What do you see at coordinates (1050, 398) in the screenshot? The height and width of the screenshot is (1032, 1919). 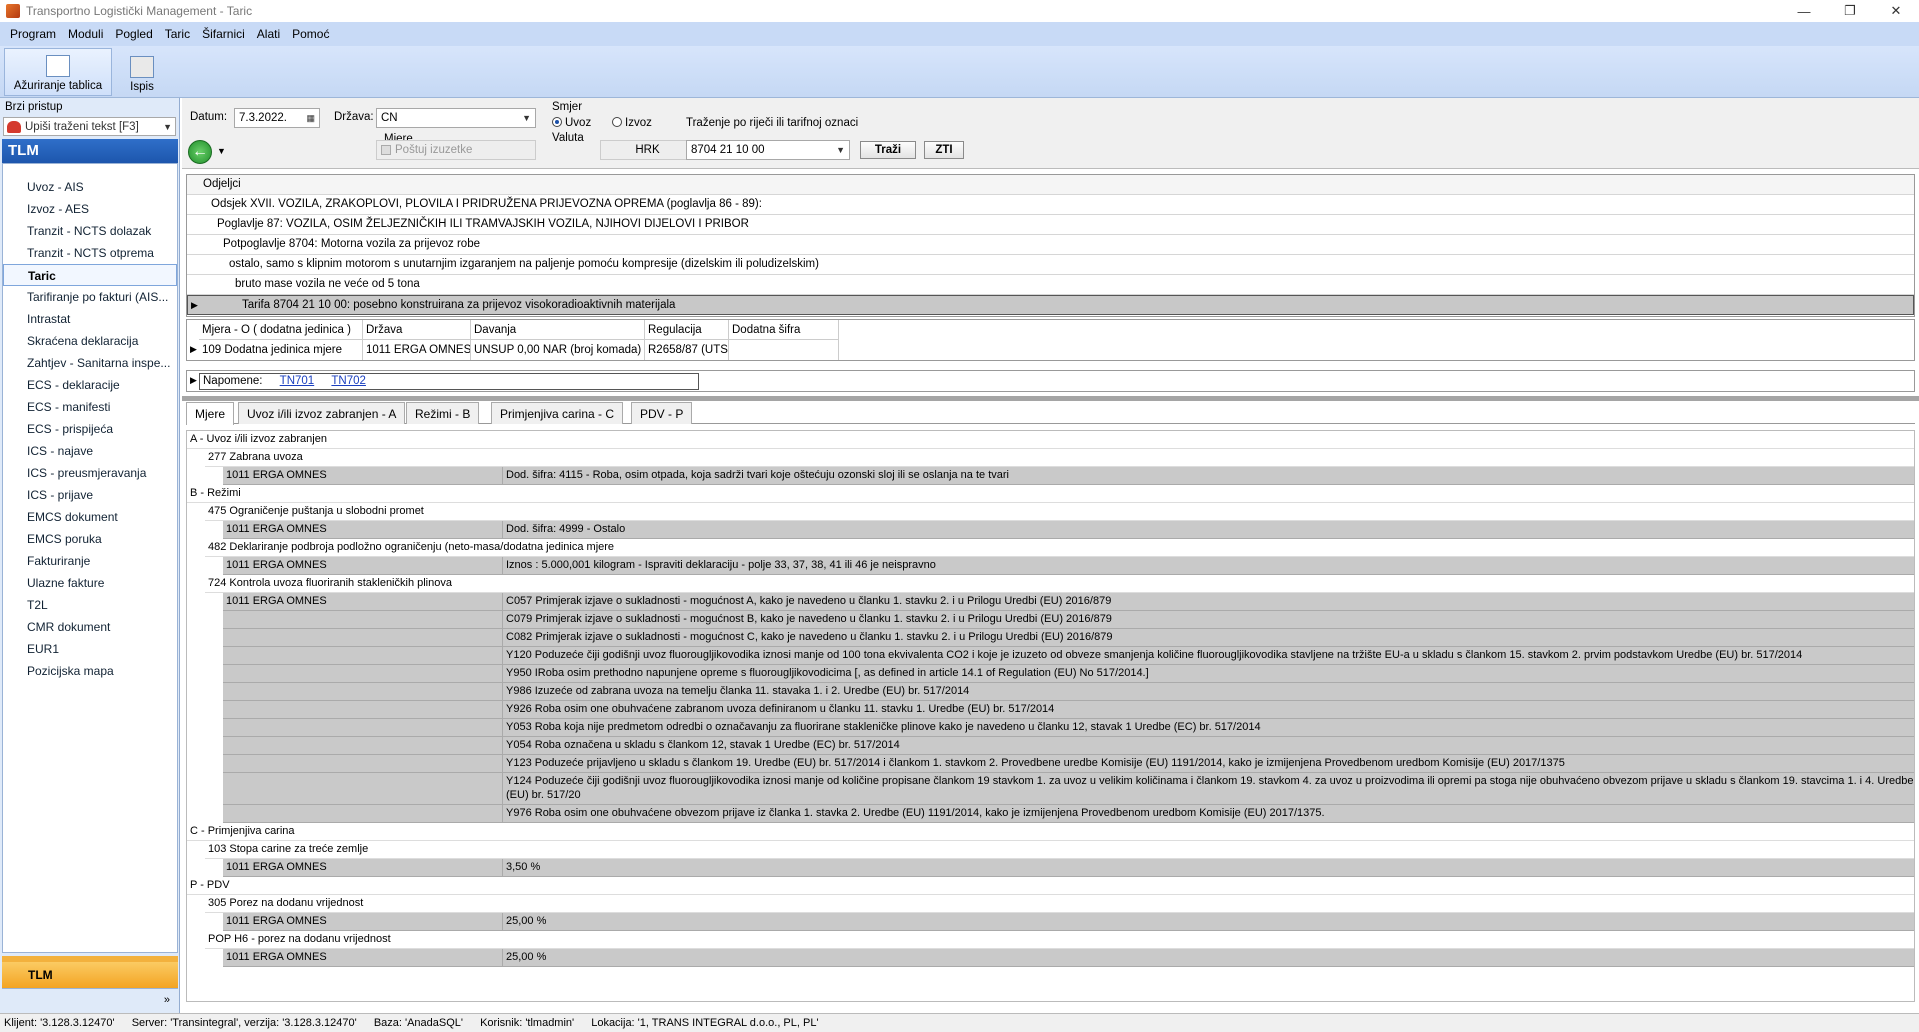 I see `panel-splitter` at bounding box center [1050, 398].